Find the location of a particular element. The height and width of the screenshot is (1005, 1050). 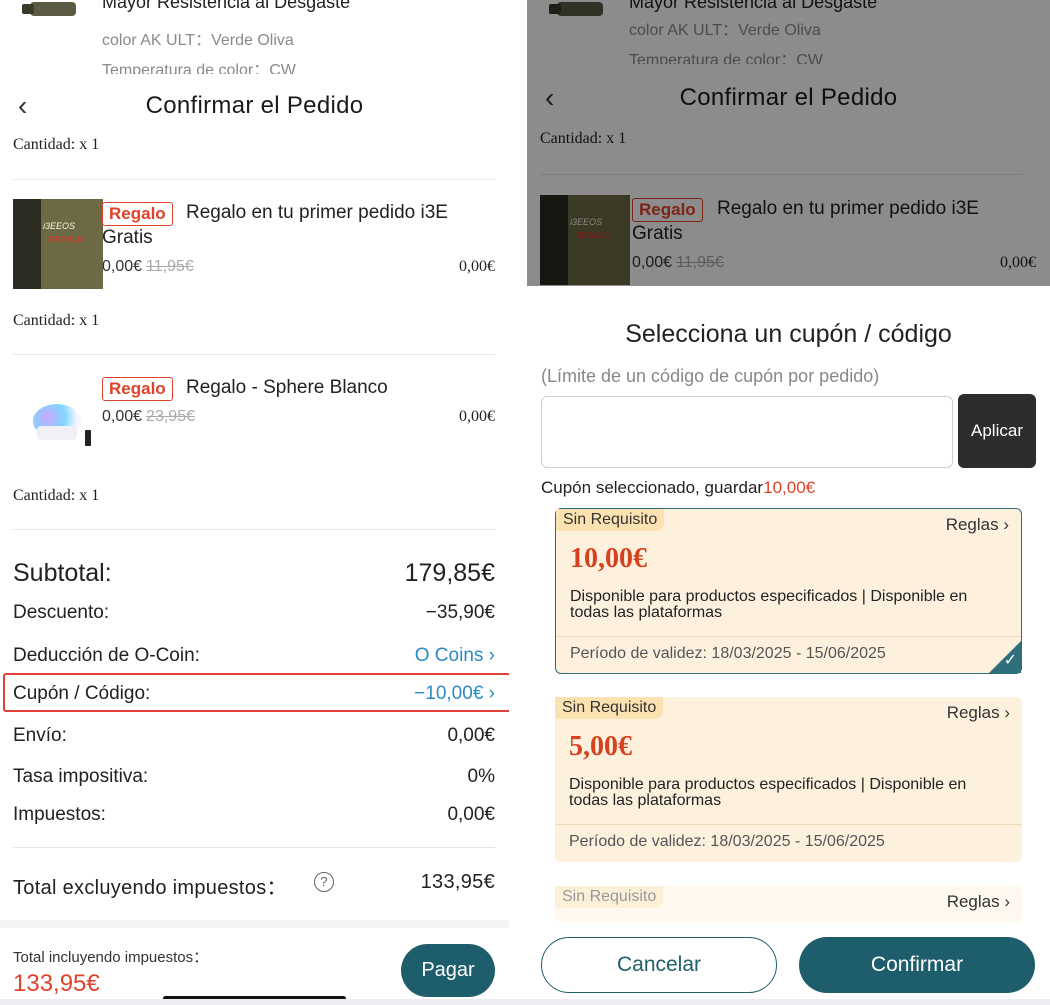

flashlight-thumbnail is located at coordinates (54, 11).